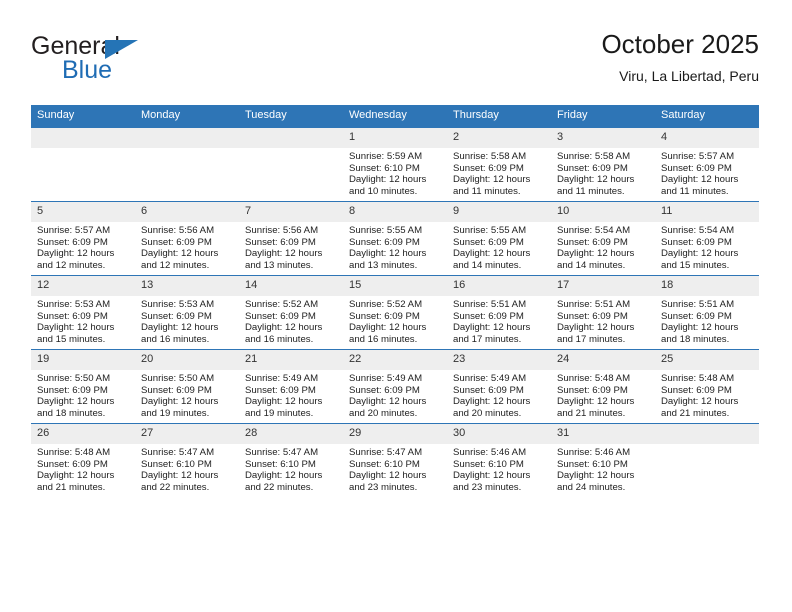 The image size is (792, 612). I want to click on daylight-text-line2: and 18 minutes., so click(71, 413).